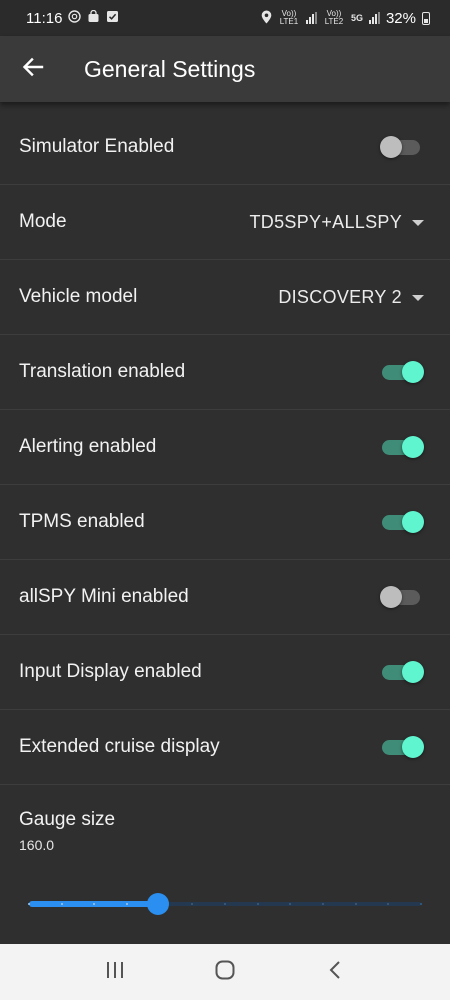 The height and width of the screenshot is (1000, 450). I want to click on home-button, so click(225, 972).